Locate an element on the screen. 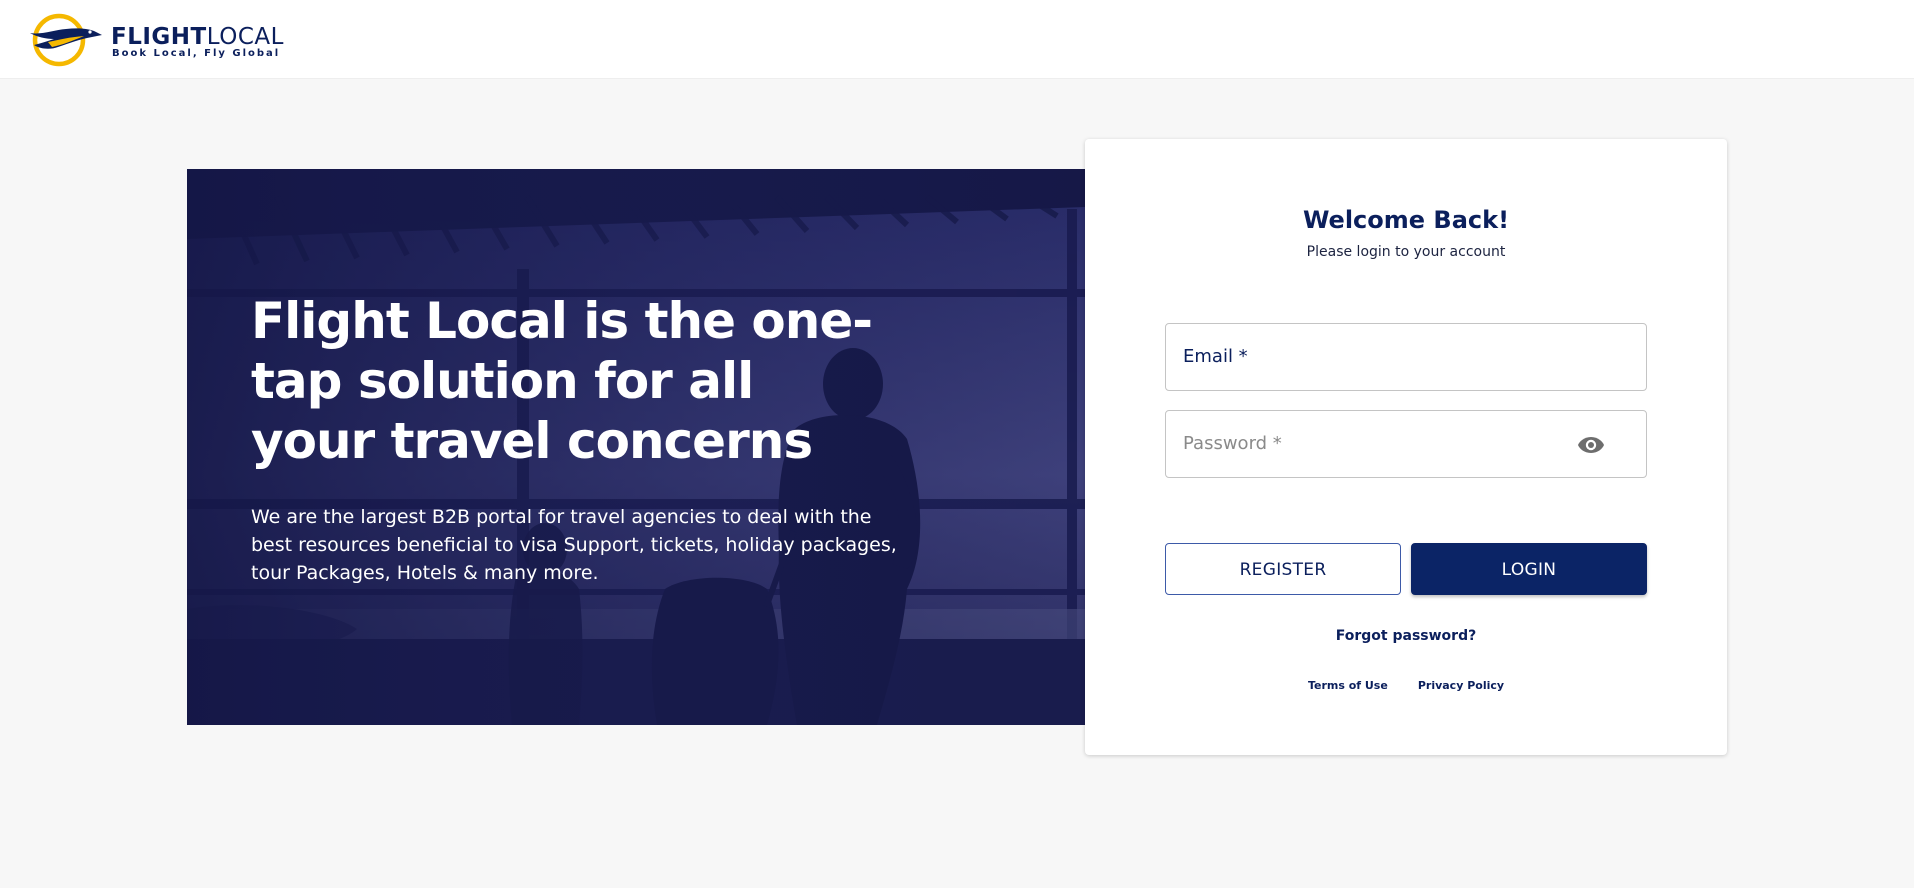 This screenshot has height=888, width=1914. bird-logo-icon is located at coordinates (66, 40).